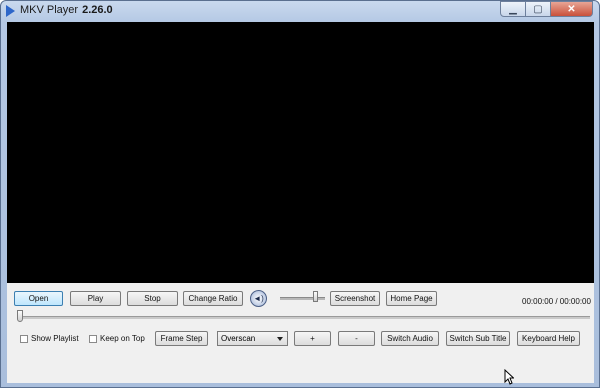 The image size is (600, 388). Describe the element at coordinates (312, 338) in the screenshot. I see `plus-button: +` at that location.